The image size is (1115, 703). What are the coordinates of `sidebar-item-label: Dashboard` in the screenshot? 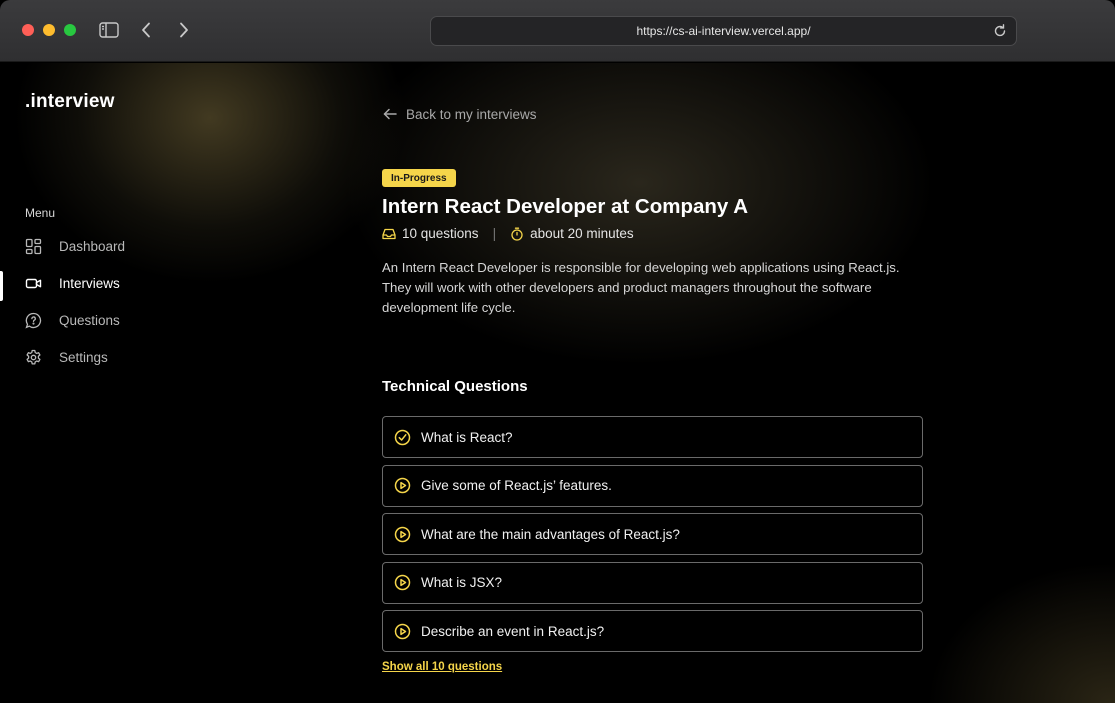 It's located at (92, 246).